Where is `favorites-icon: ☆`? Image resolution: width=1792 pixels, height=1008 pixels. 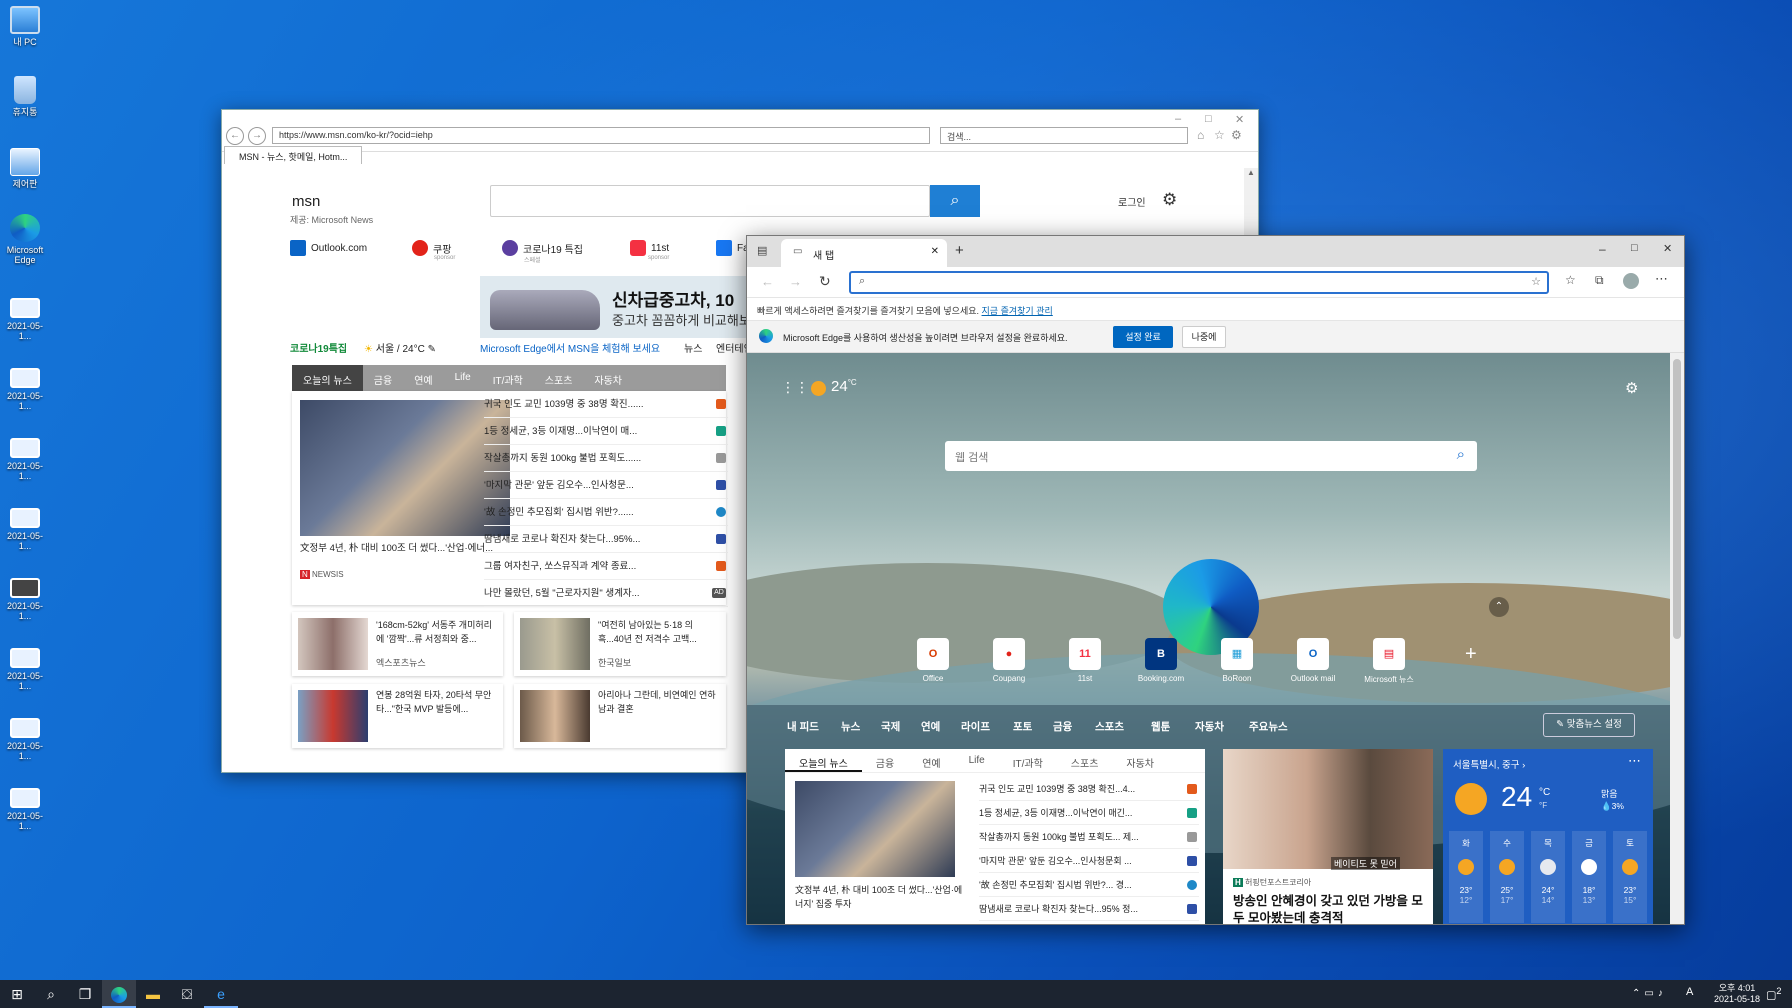 favorites-icon: ☆ is located at coordinates (1570, 280).